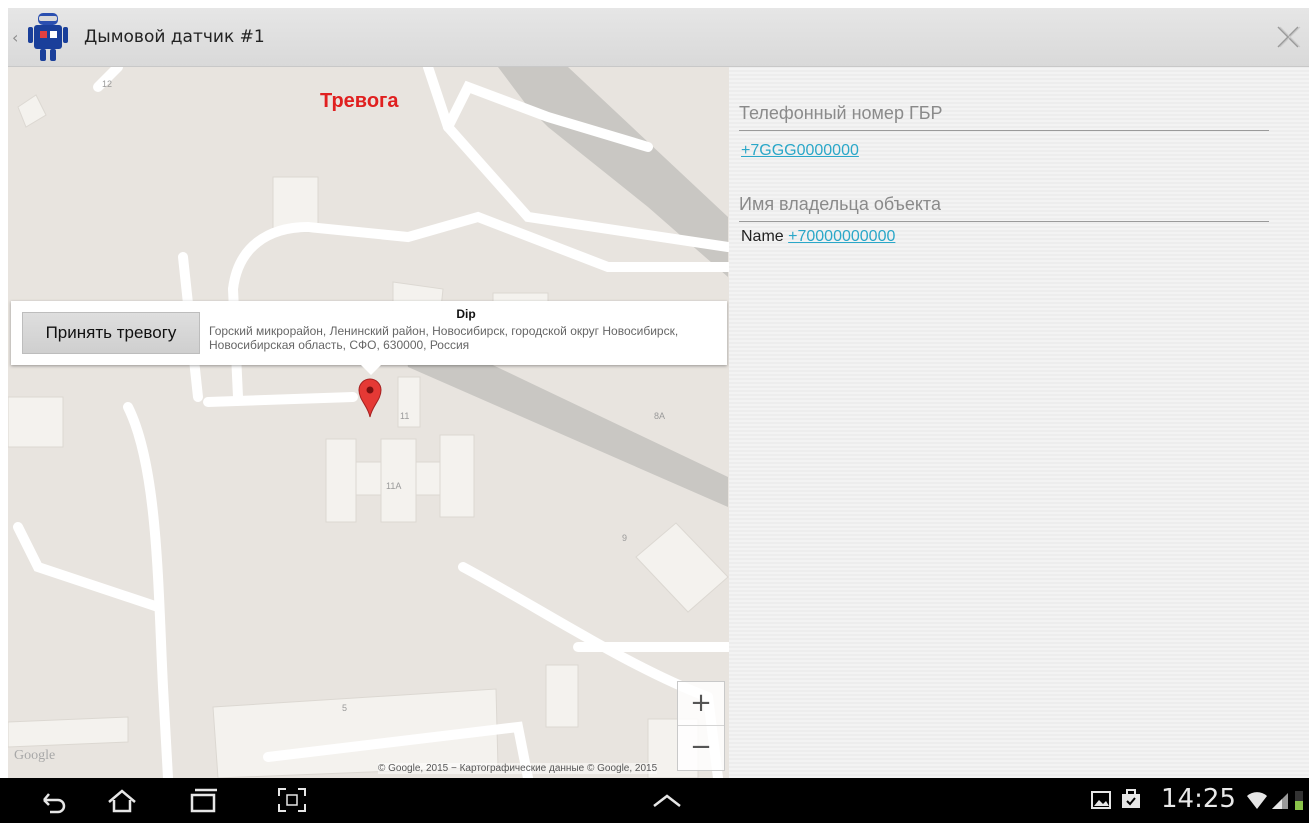 This screenshot has width=1309, height=823. What do you see at coordinates (122, 800) in the screenshot?
I see `home-icon` at bounding box center [122, 800].